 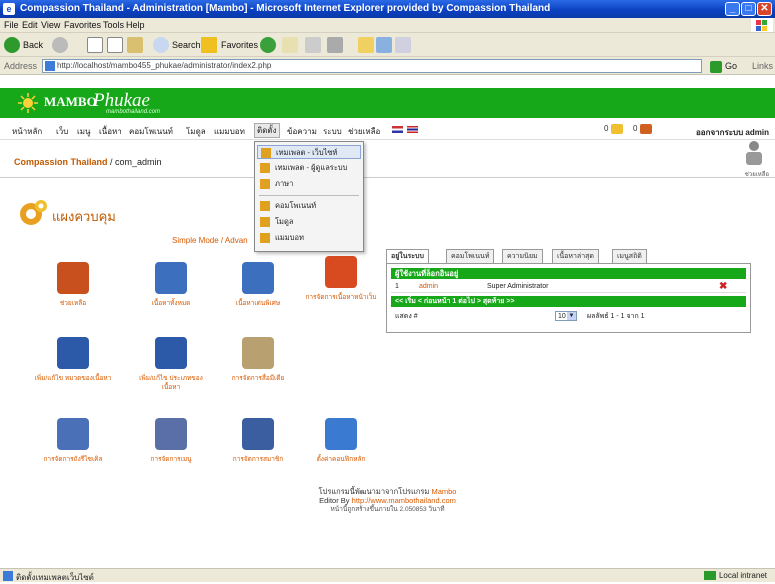 I want to click on chevron-down-icon: ▼, so click(x=571, y=316).